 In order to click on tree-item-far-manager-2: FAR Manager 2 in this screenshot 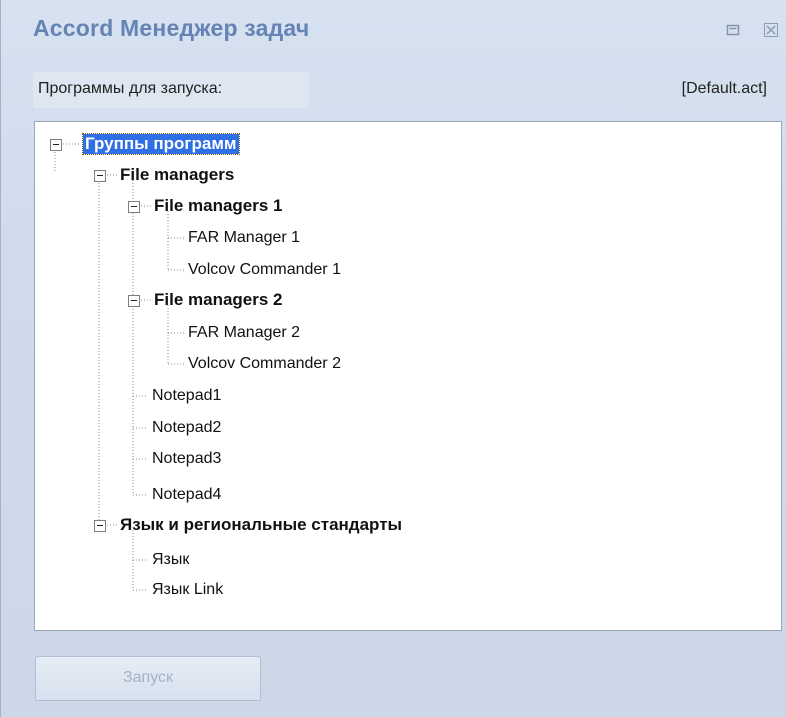, I will do `click(244, 333)`.